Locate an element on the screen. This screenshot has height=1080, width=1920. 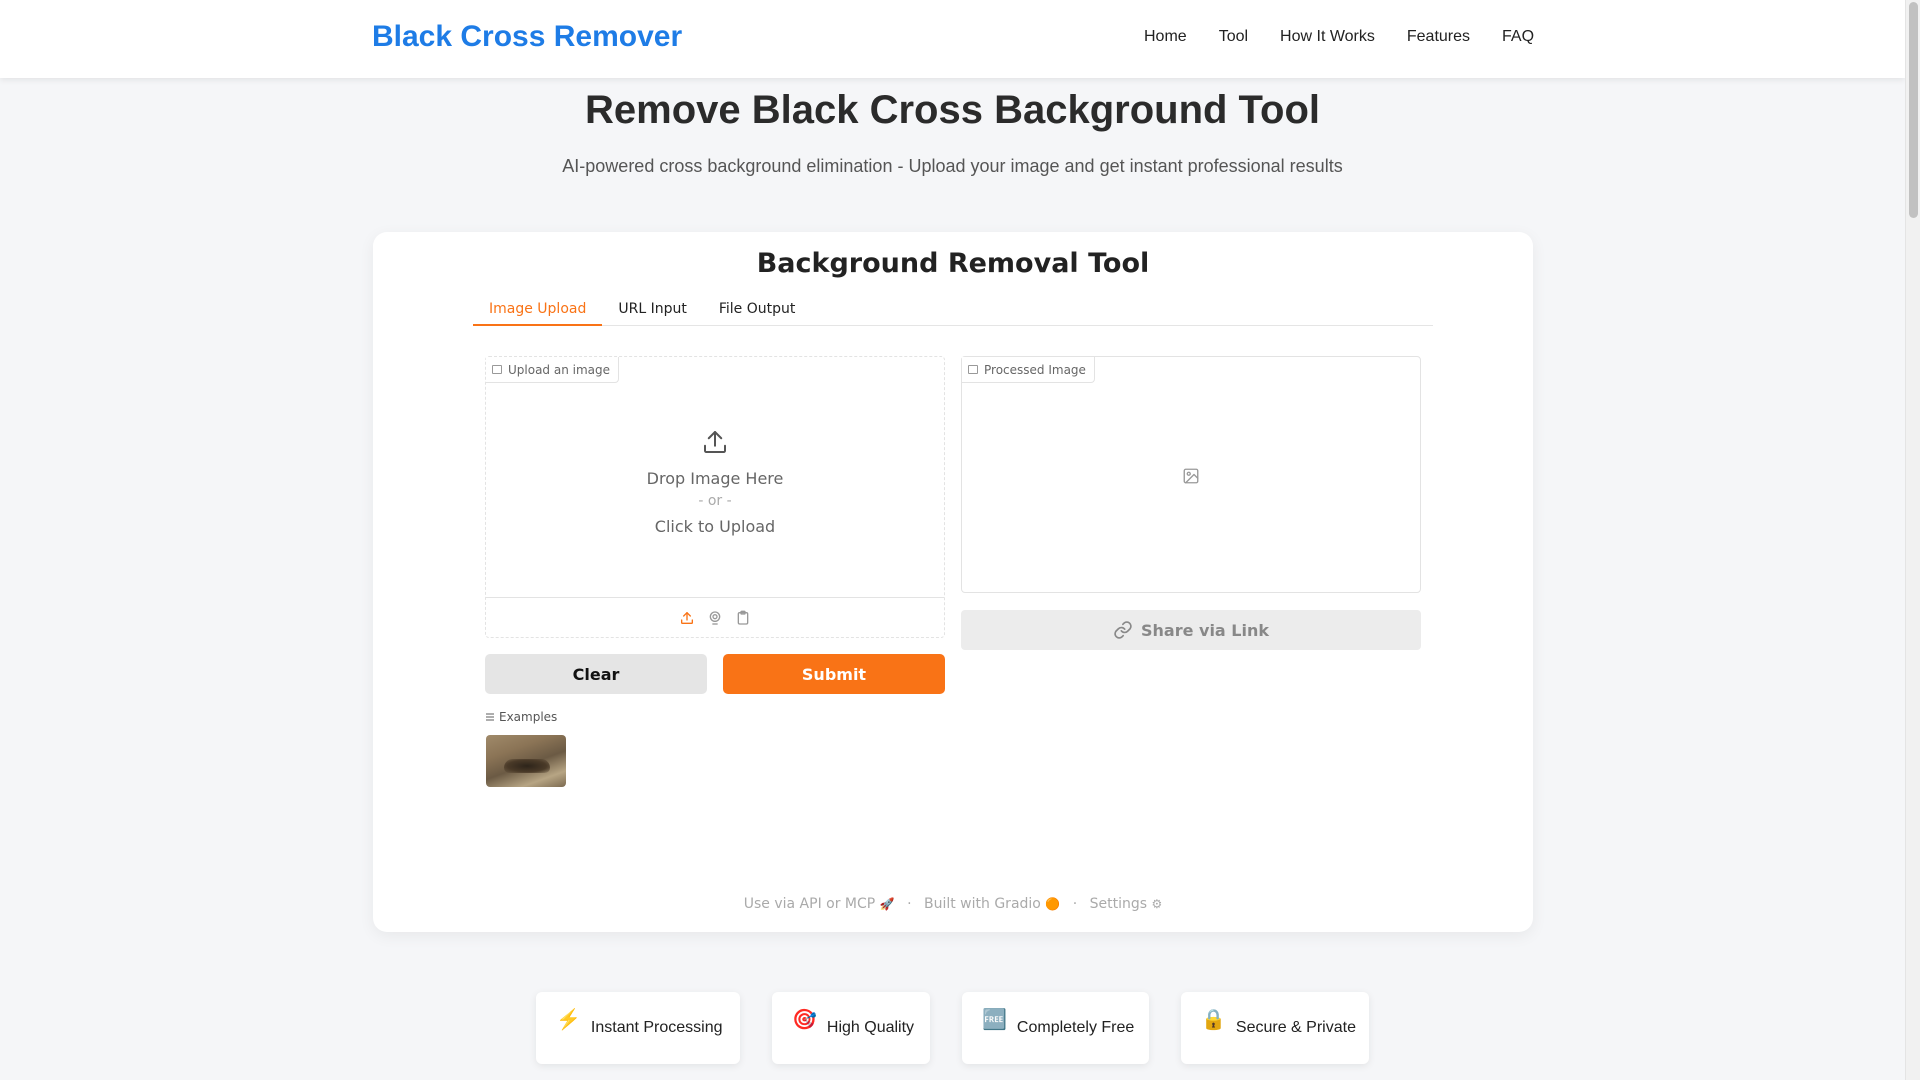
api-link: Use via API or MCP is located at coordinates (809, 904).